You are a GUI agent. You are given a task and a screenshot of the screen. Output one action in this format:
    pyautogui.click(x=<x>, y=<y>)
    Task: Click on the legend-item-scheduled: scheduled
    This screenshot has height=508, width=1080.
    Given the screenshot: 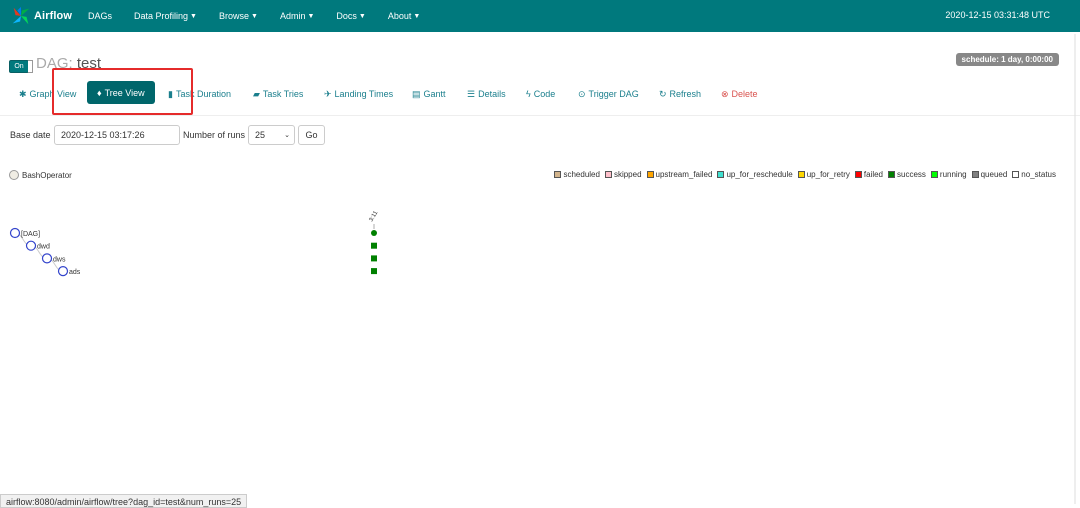 What is the action you would take?
    pyautogui.click(x=577, y=174)
    